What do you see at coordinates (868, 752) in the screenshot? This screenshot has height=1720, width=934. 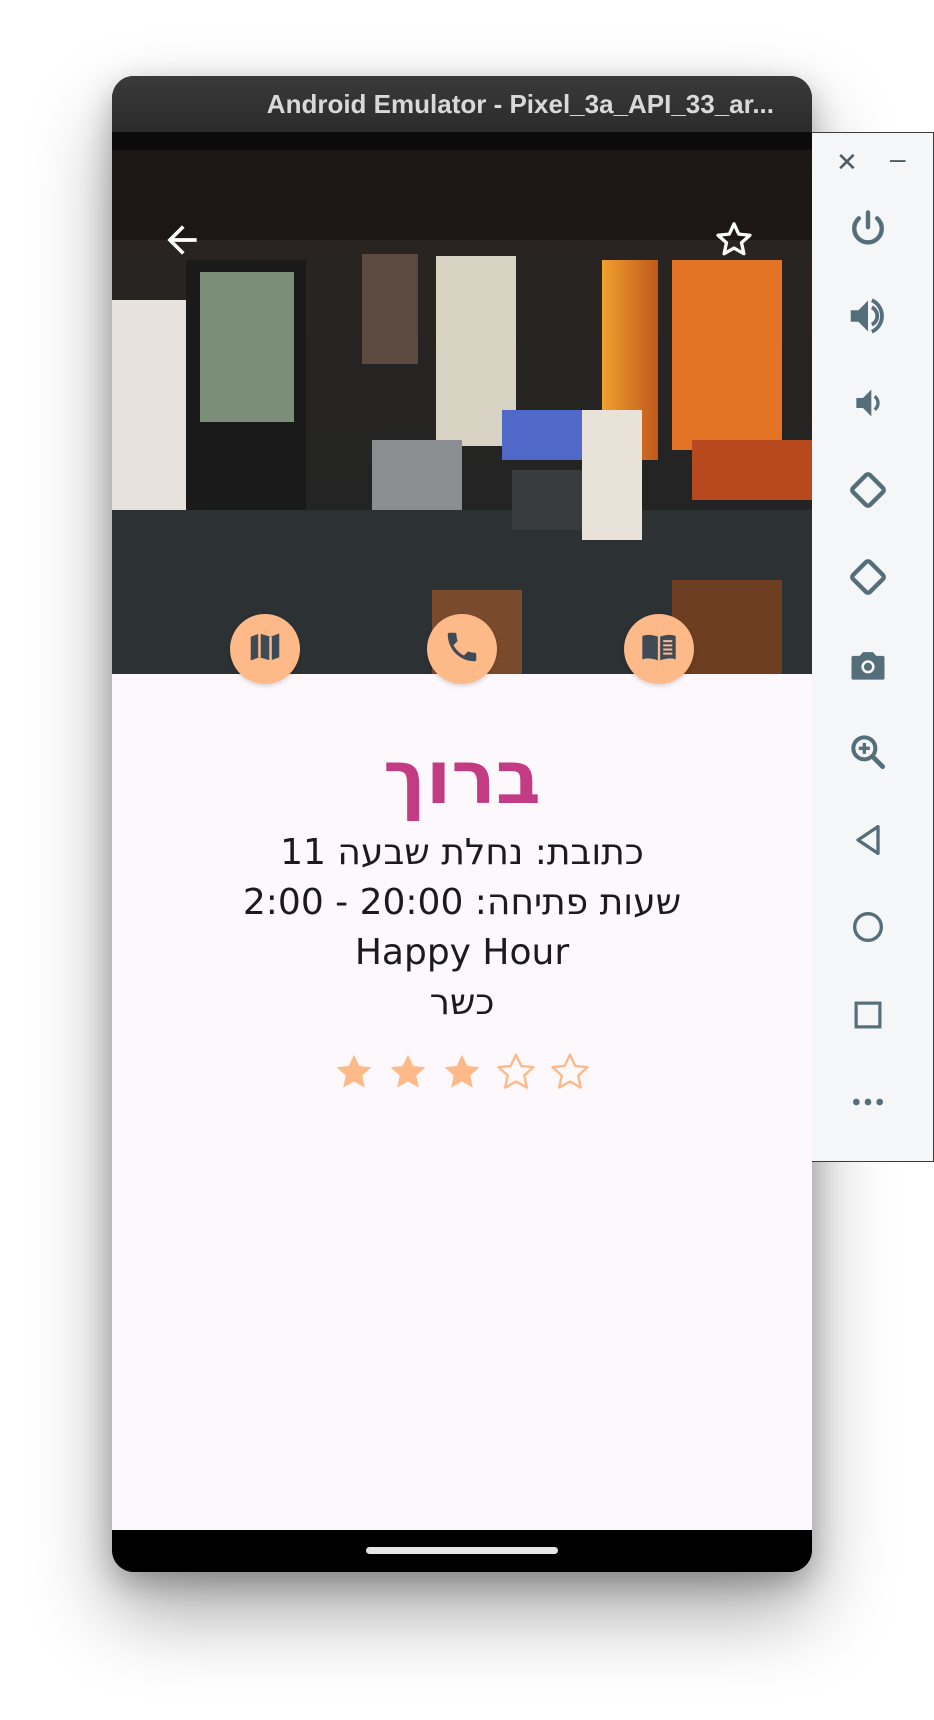 I see `zoom-icon` at bounding box center [868, 752].